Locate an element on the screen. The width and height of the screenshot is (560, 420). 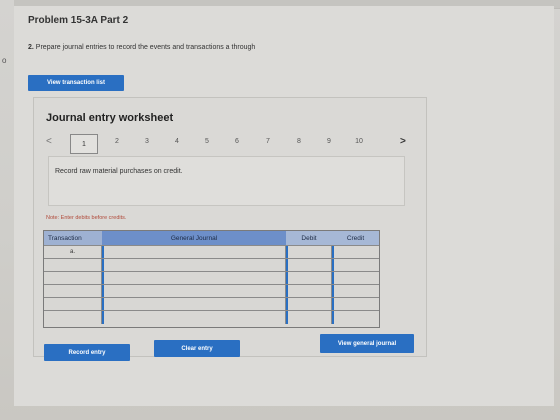
debit-input is located at coordinates (309, 317).